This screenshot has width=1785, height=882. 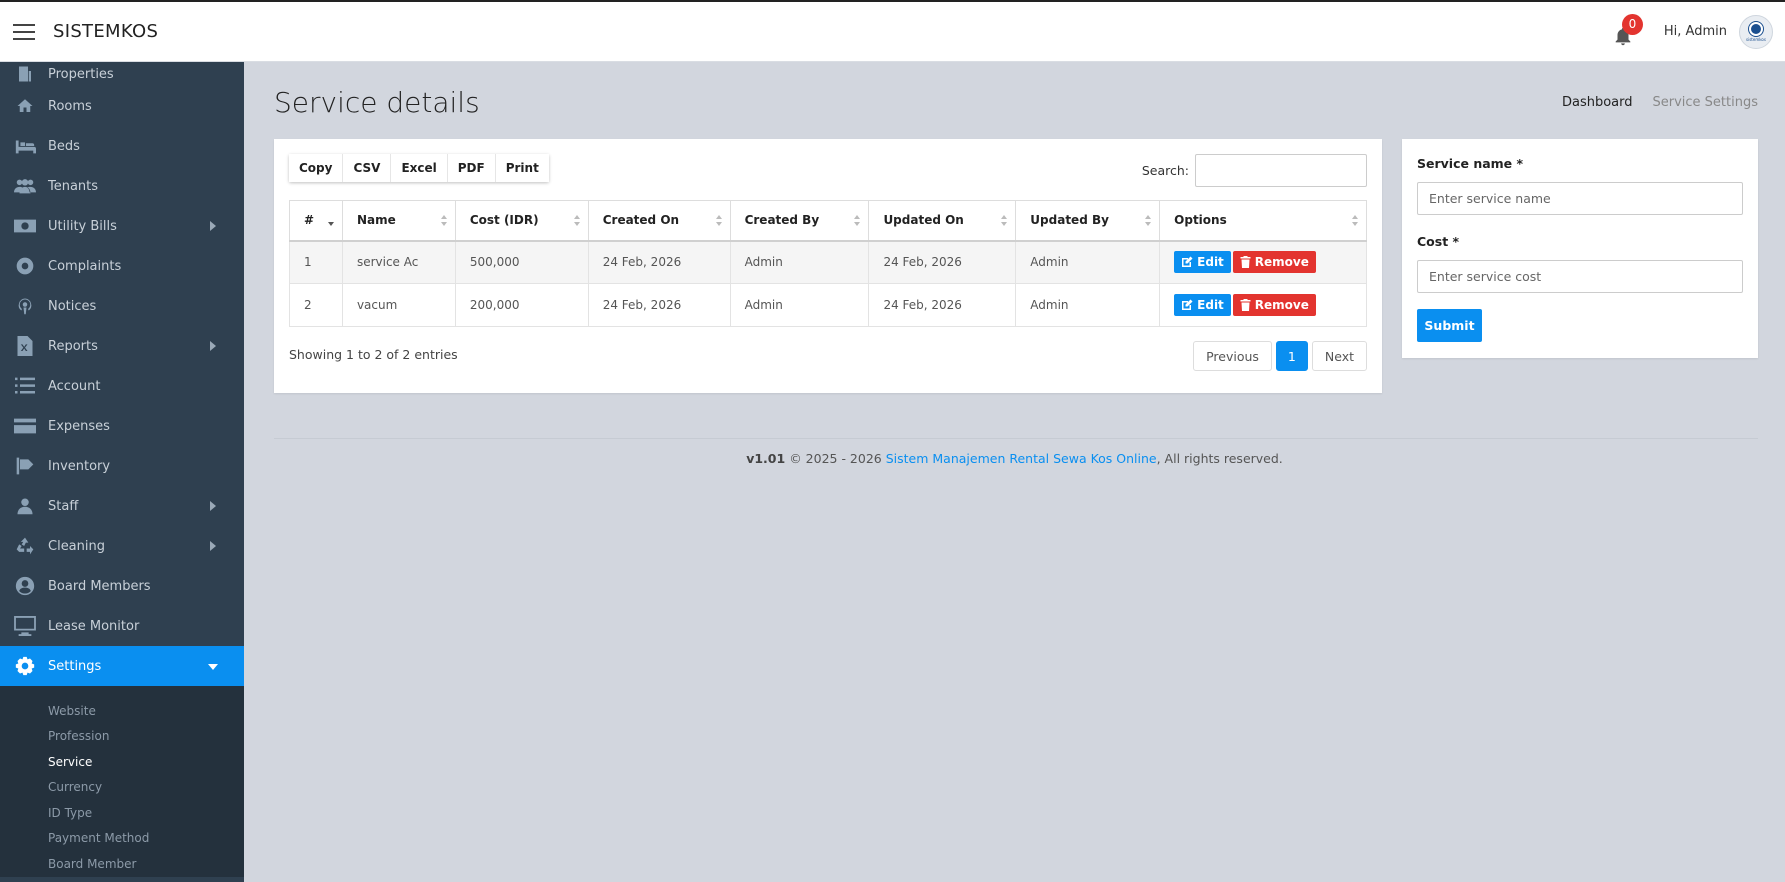 I want to click on sidebar-item-cleaning: Cleaning, so click(x=122, y=546).